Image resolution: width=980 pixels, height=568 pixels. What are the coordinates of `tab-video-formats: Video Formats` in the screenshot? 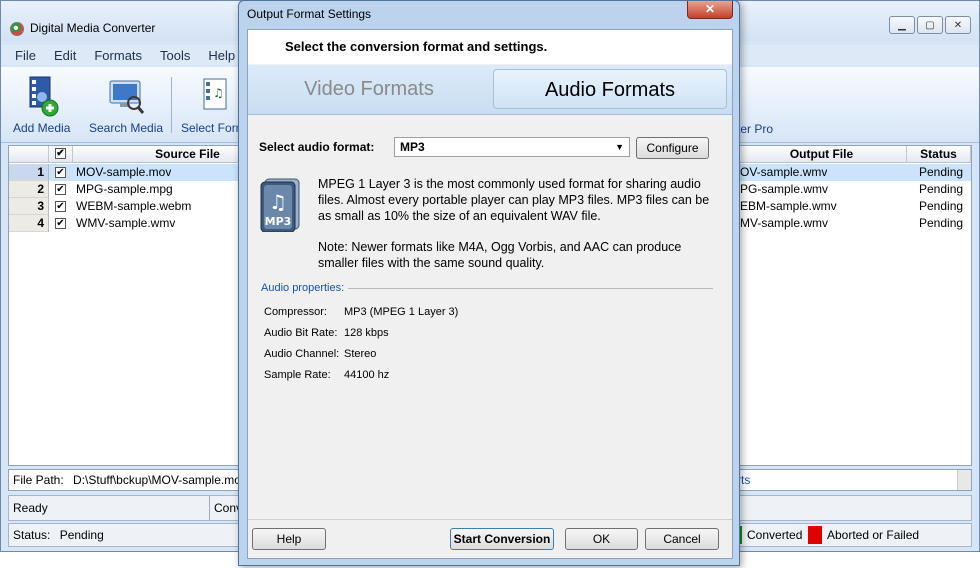 It's located at (369, 89).